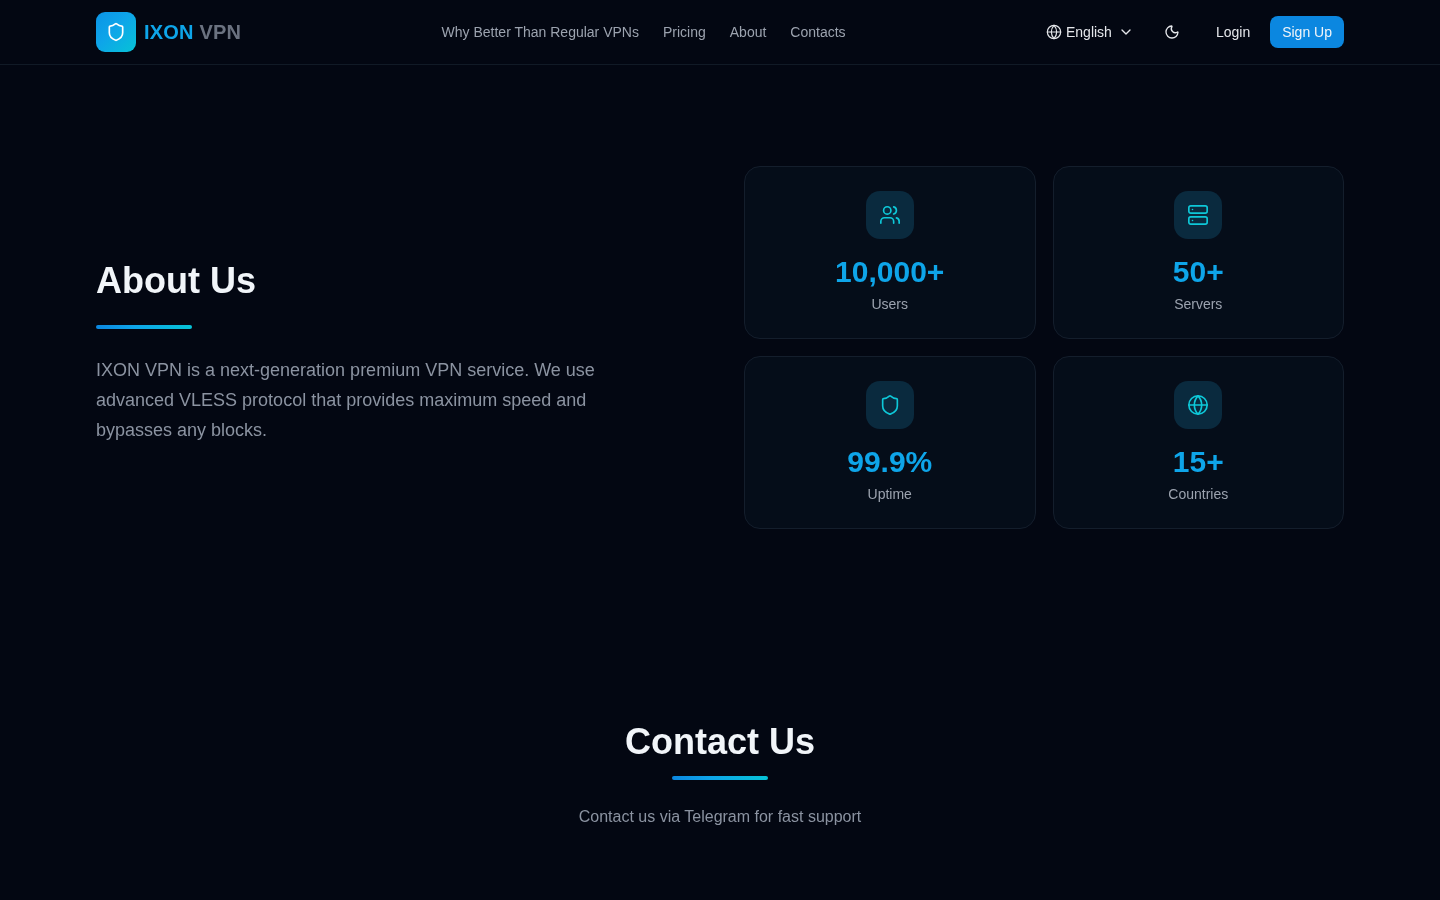 This screenshot has width=1440, height=900. What do you see at coordinates (1198, 494) in the screenshot?
I see `stat-label: Countries` at bounding box center [1198, 494].